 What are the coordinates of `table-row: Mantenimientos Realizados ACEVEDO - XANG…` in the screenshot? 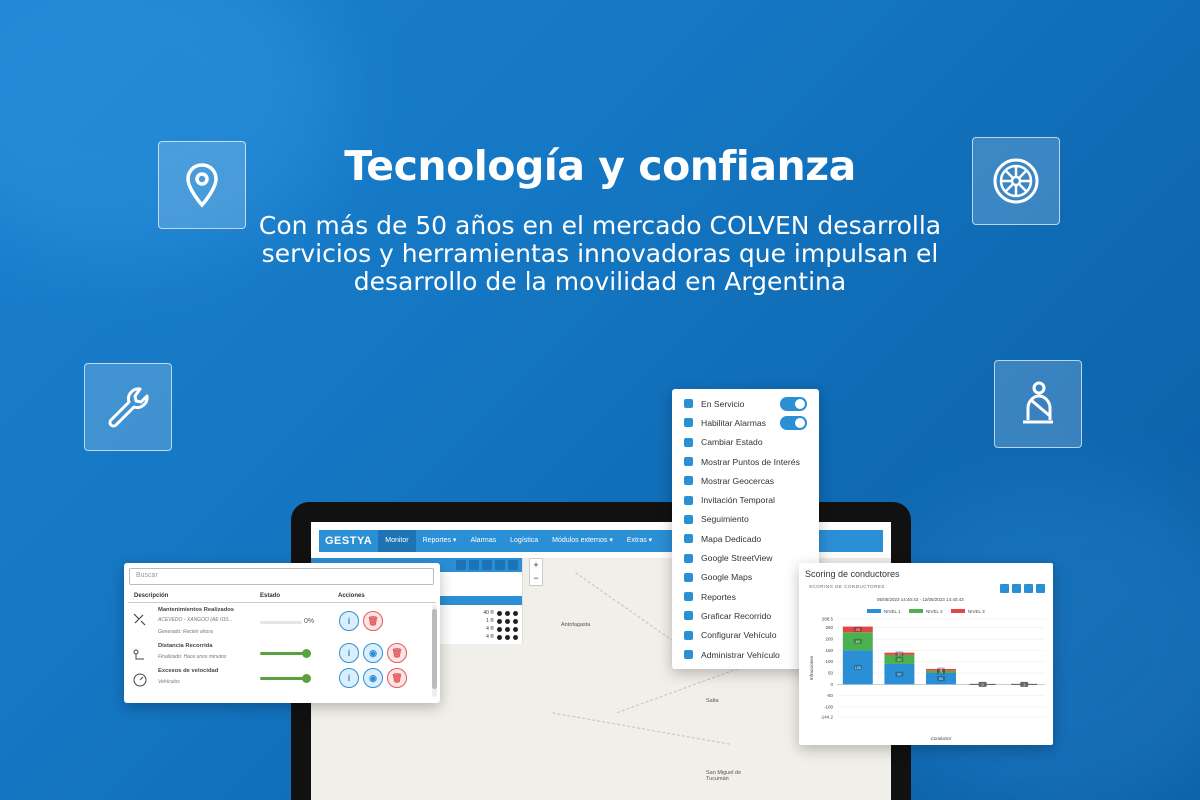 It's located at (278, 621).